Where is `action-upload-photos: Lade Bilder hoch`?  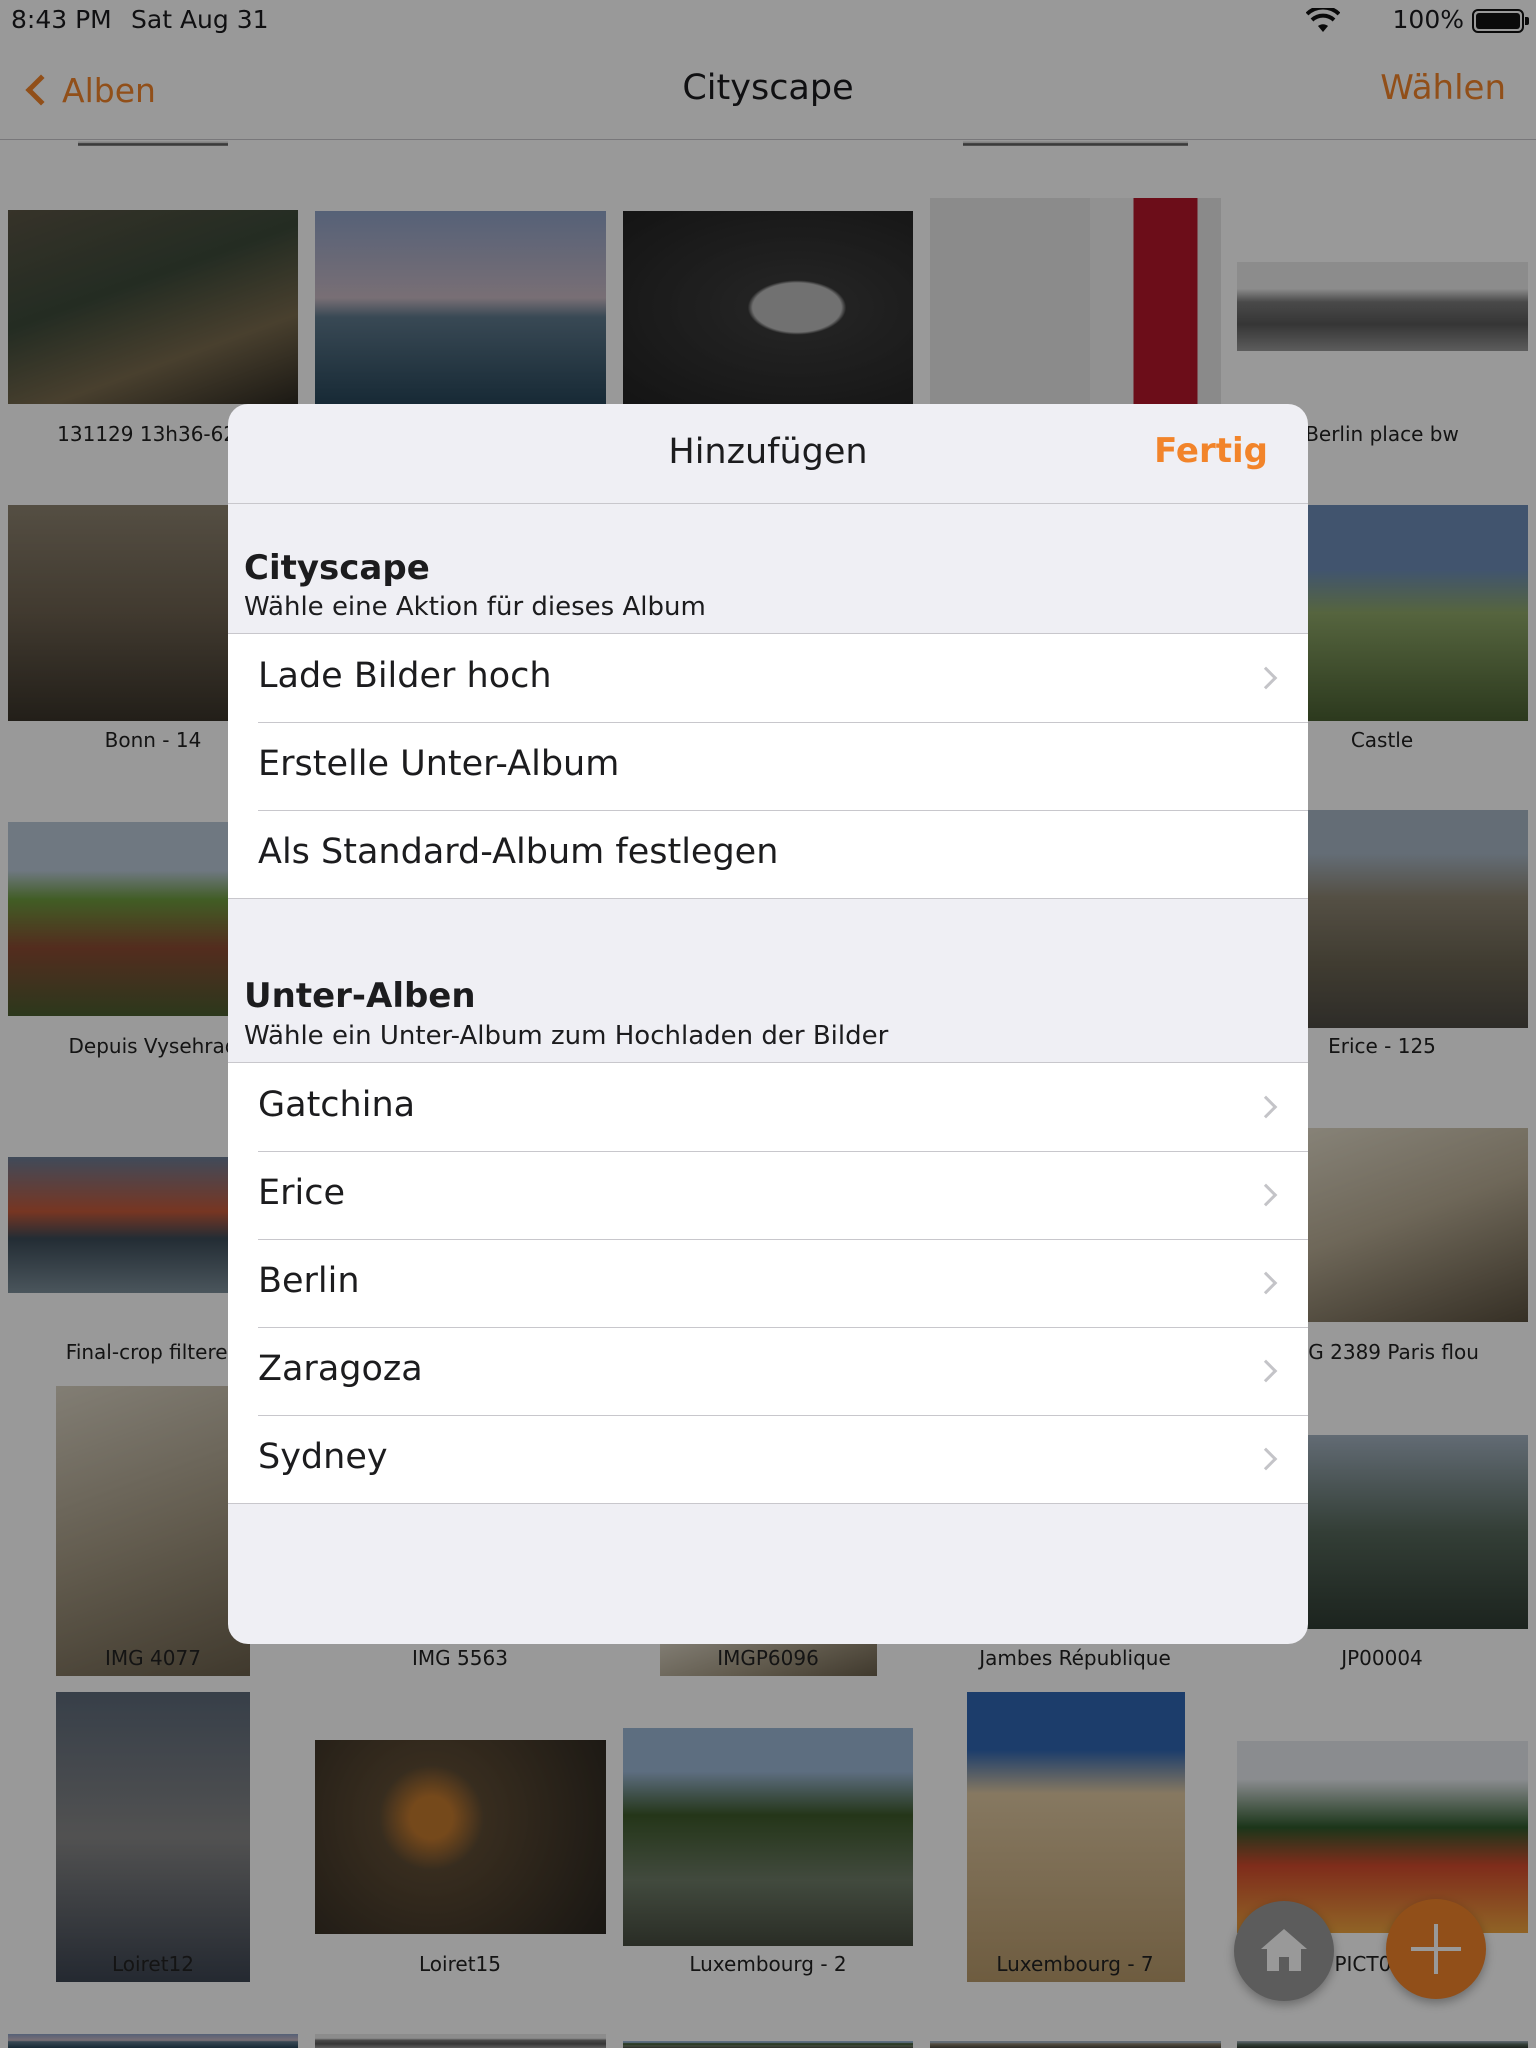 action-upload-photos: Lade Bilder hoch is located at coordinates (768, 678).